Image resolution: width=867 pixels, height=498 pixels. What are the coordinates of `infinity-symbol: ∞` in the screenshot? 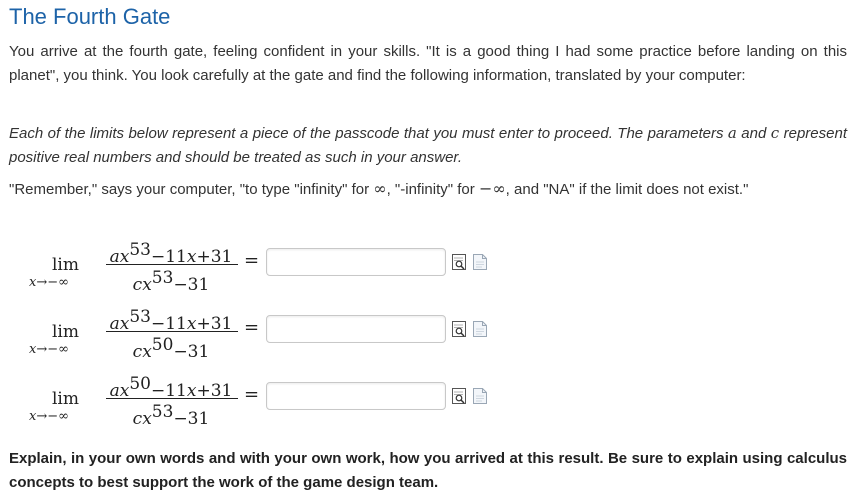 It's located at (380, 188).